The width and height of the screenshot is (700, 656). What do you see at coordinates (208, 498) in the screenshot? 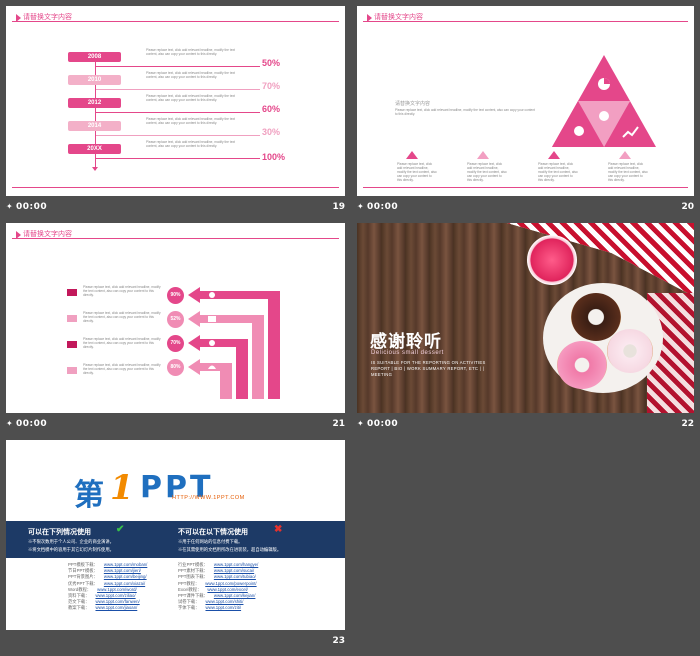
I see `logo-url: HTTP://WWW.1PPT.COM` at bounding box center [208, 498].